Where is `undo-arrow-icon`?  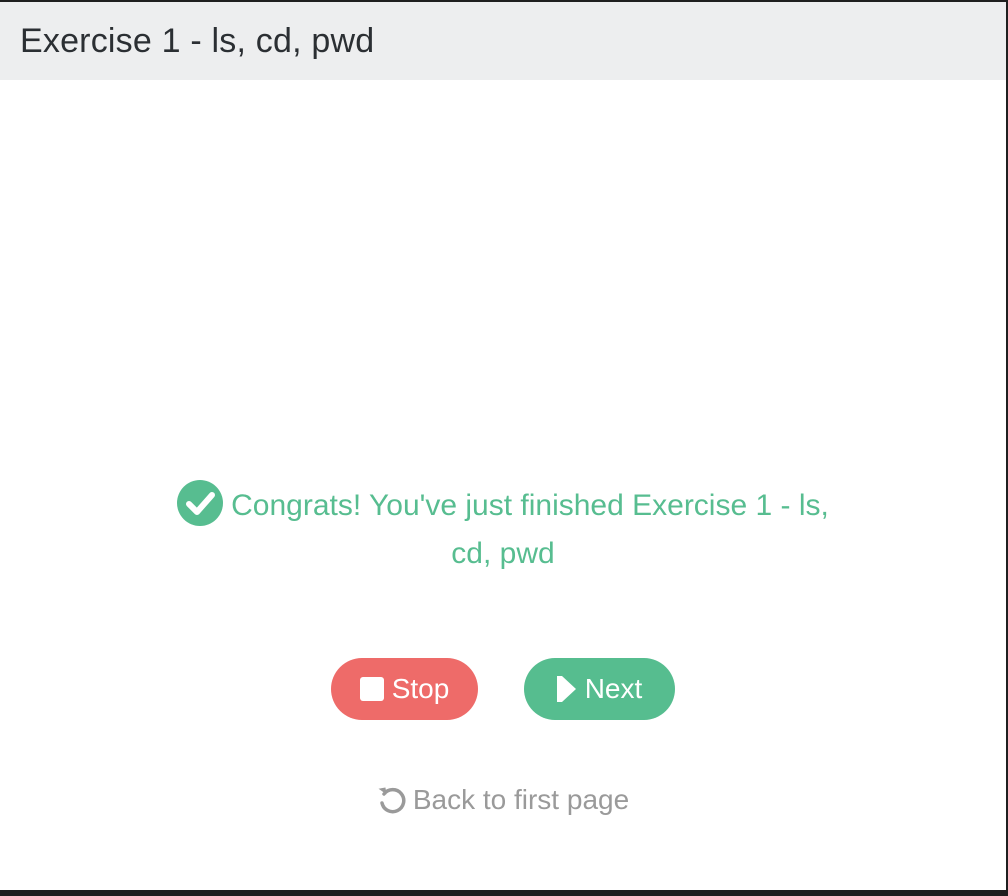
undo-arrow-icon is located at coordinates (392, 800).